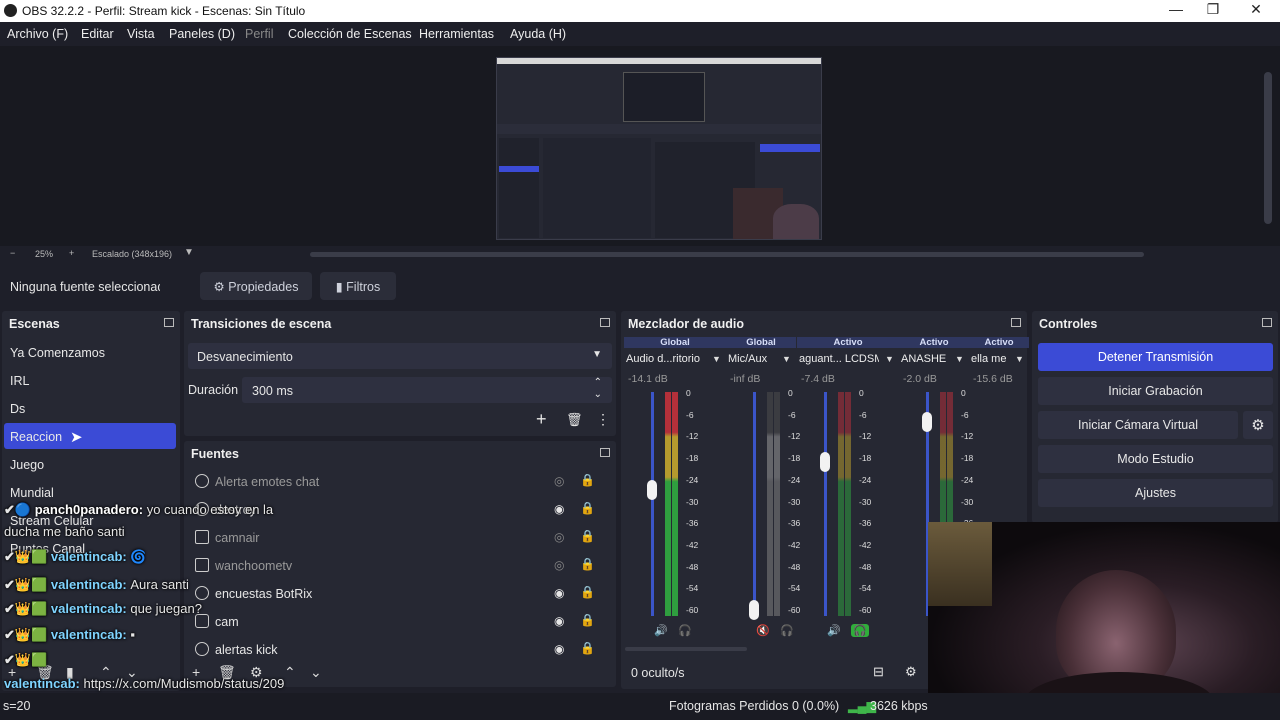 The width and height of the screenshot is (1280, 720). Describe the element at coordinates (339, 287) in the screenshot. I see `filter-icon: ▮` at that location.